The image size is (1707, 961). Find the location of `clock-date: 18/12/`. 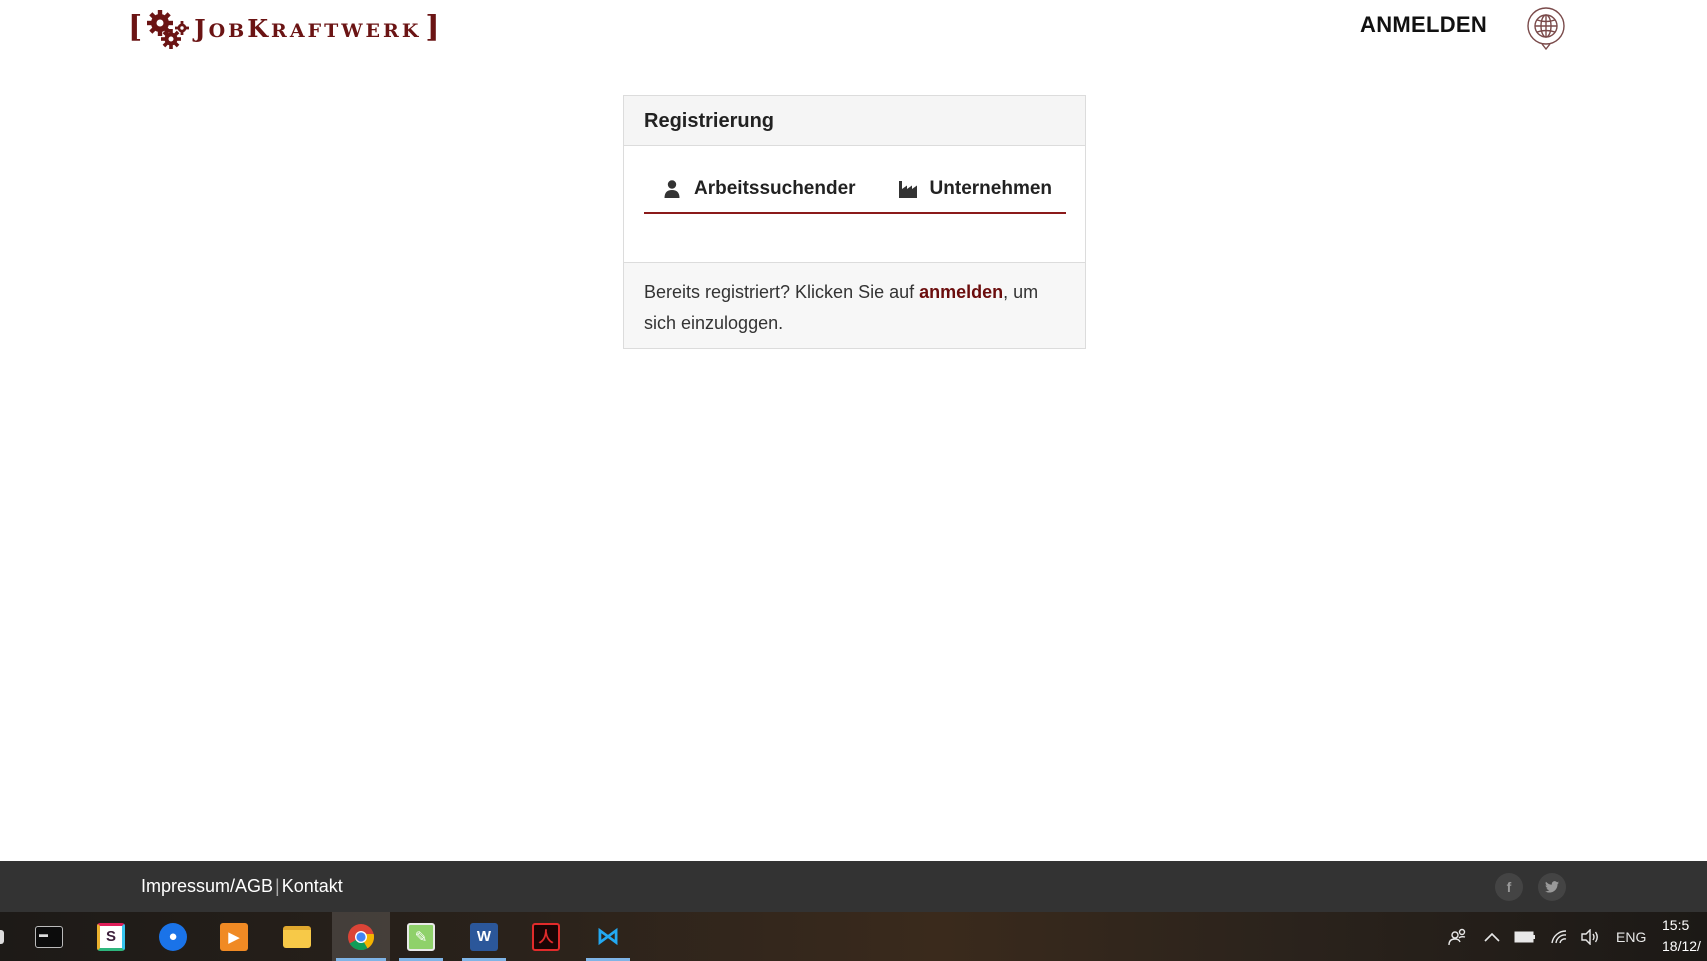

clock-date: 18/12/ is located at coordinates (1681, 946).